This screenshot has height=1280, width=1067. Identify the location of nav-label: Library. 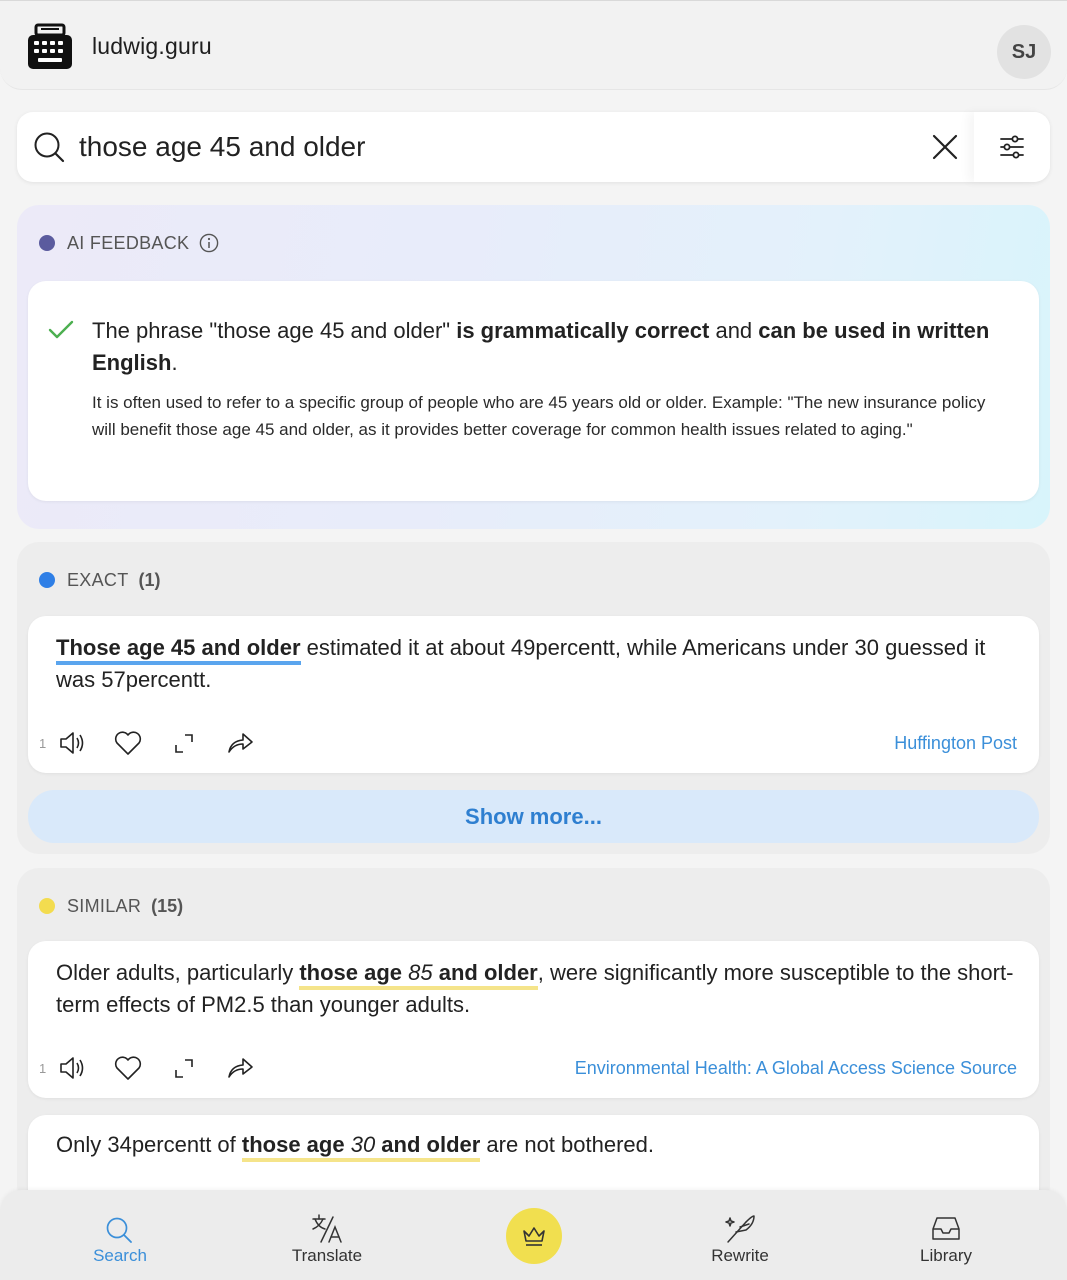
(946, 1255).